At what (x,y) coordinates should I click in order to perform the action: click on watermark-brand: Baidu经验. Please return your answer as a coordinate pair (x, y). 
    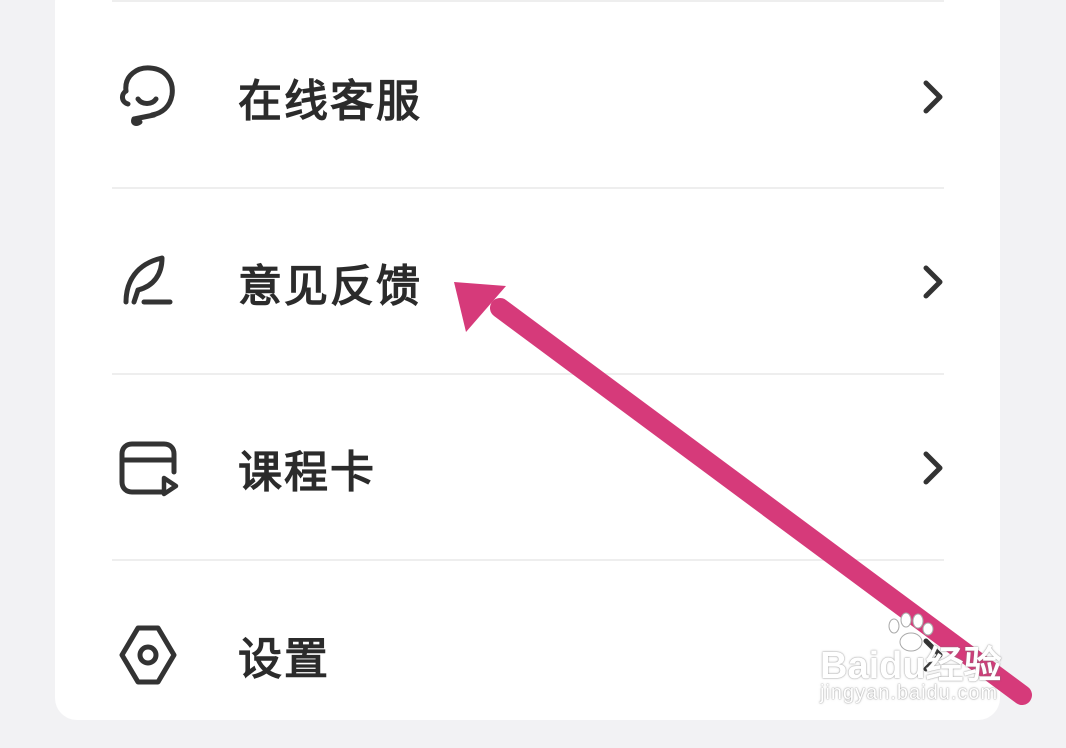
    Looking at the image, I should click on (911, 666).